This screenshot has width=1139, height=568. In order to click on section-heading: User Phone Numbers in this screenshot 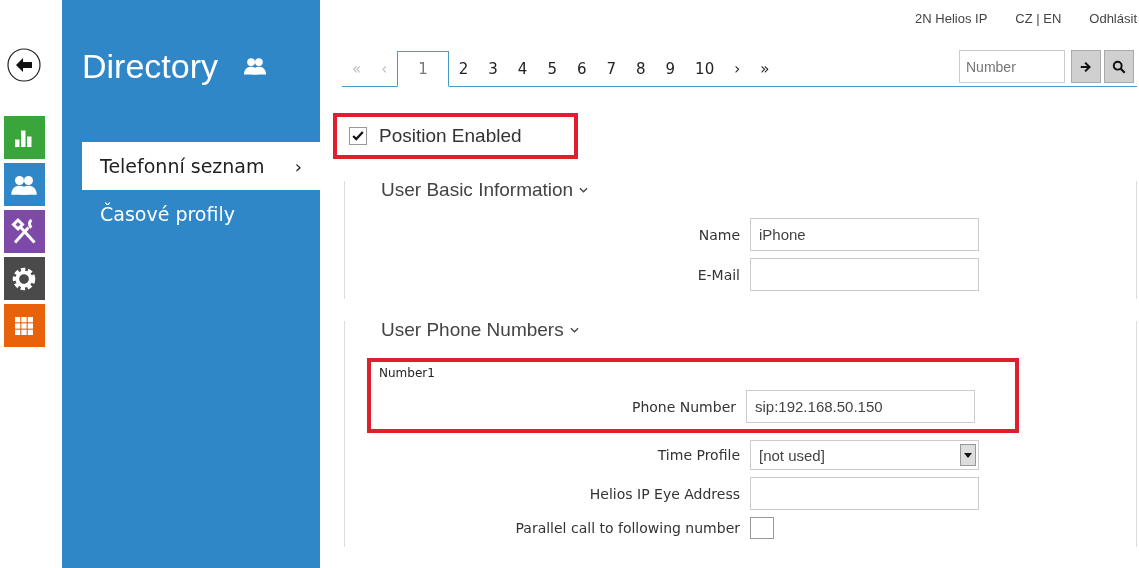, I will do `click(472, 330)`.